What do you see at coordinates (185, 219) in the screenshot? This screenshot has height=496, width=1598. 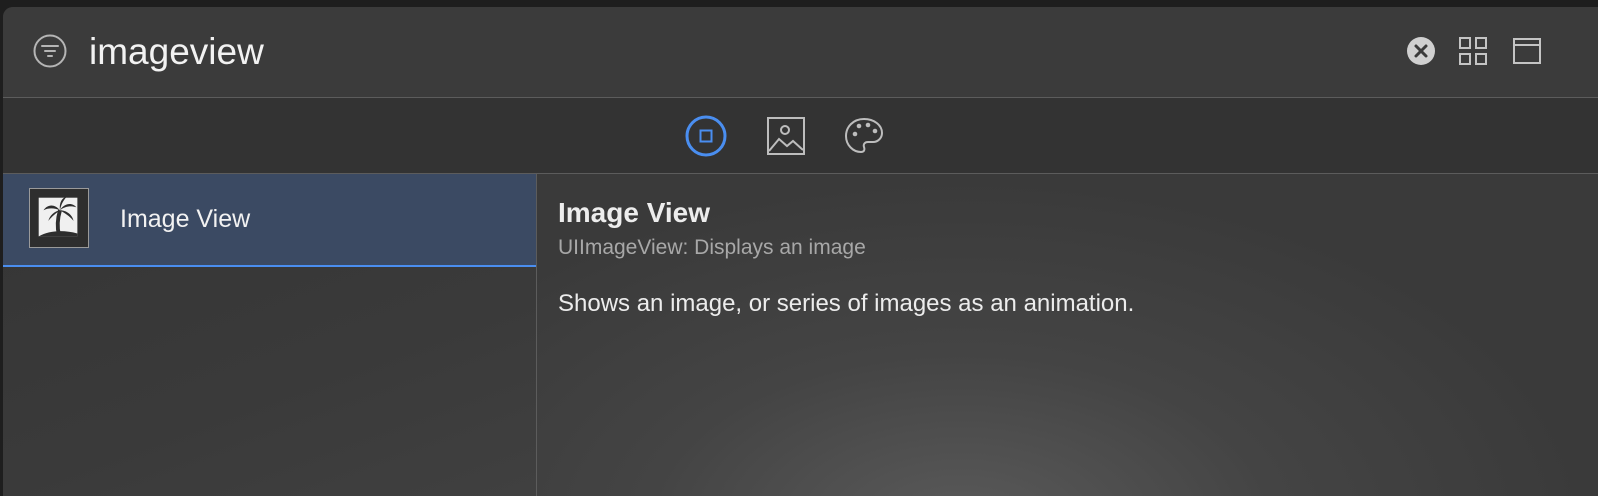 I see `list-item-label: Image View` at bounding box center [185, 219].